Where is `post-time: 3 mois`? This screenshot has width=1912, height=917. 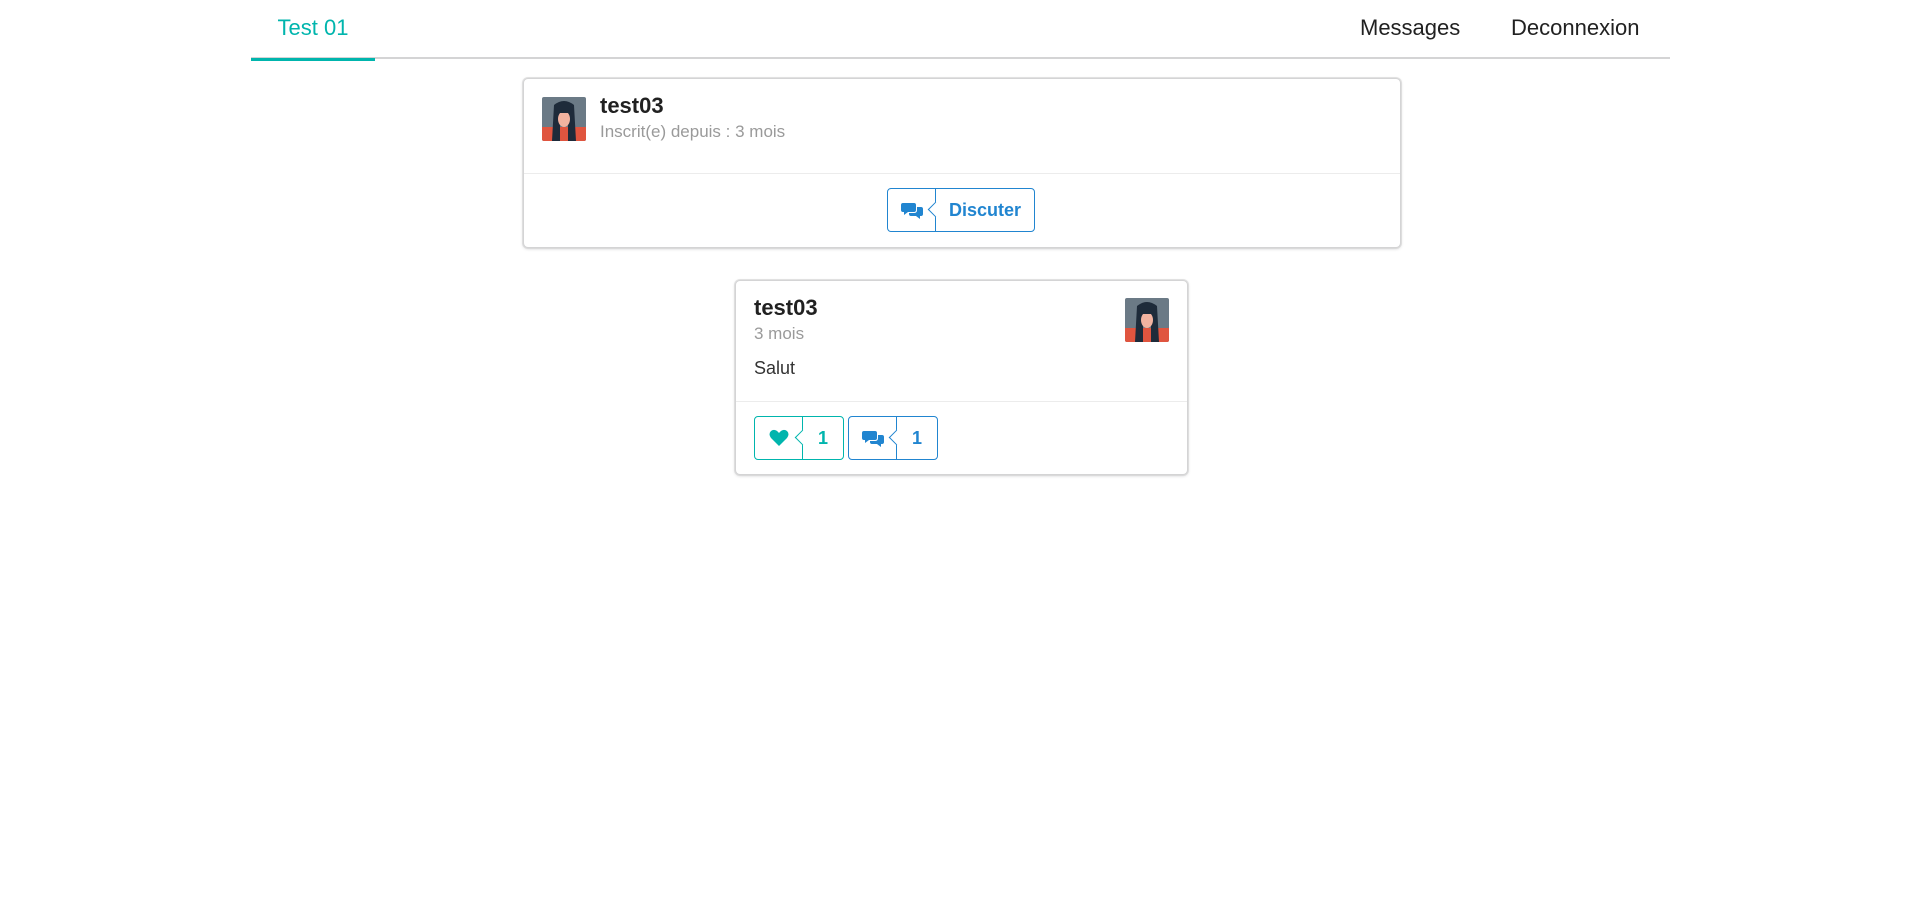 post-time: 3 mois is located at coordinates (779, 333).